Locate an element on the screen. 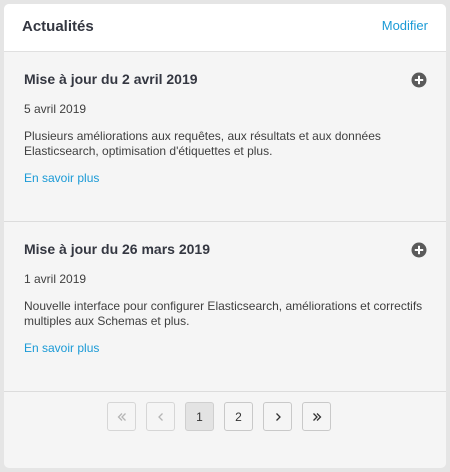 This screenshot has height=472, width=450. double-chevron-left-icon is located at coordinates (121, 416).